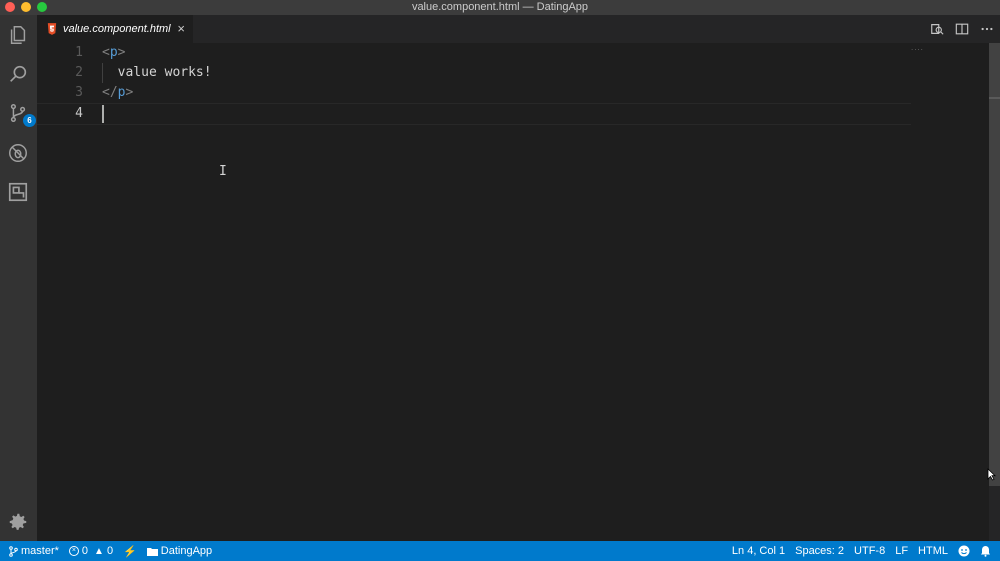 This screenshot has height=561, width=1000. Describe the element at coordinates (29, 120) in the screenshot. I see `source-control-badge: 6` at that location.